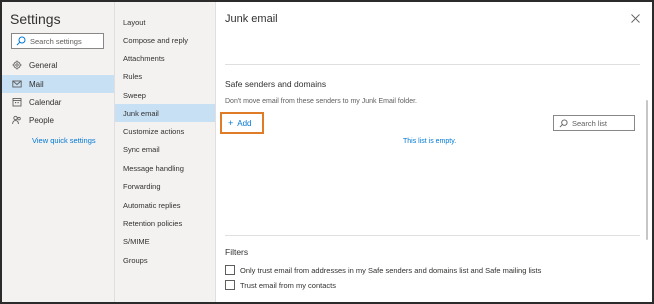 Image resolution: width=654 pixels, height=304 pixels. Describe the element at coordinates (43, 65) in the screenshot. I see `sidebar-item-label: General` at that location.